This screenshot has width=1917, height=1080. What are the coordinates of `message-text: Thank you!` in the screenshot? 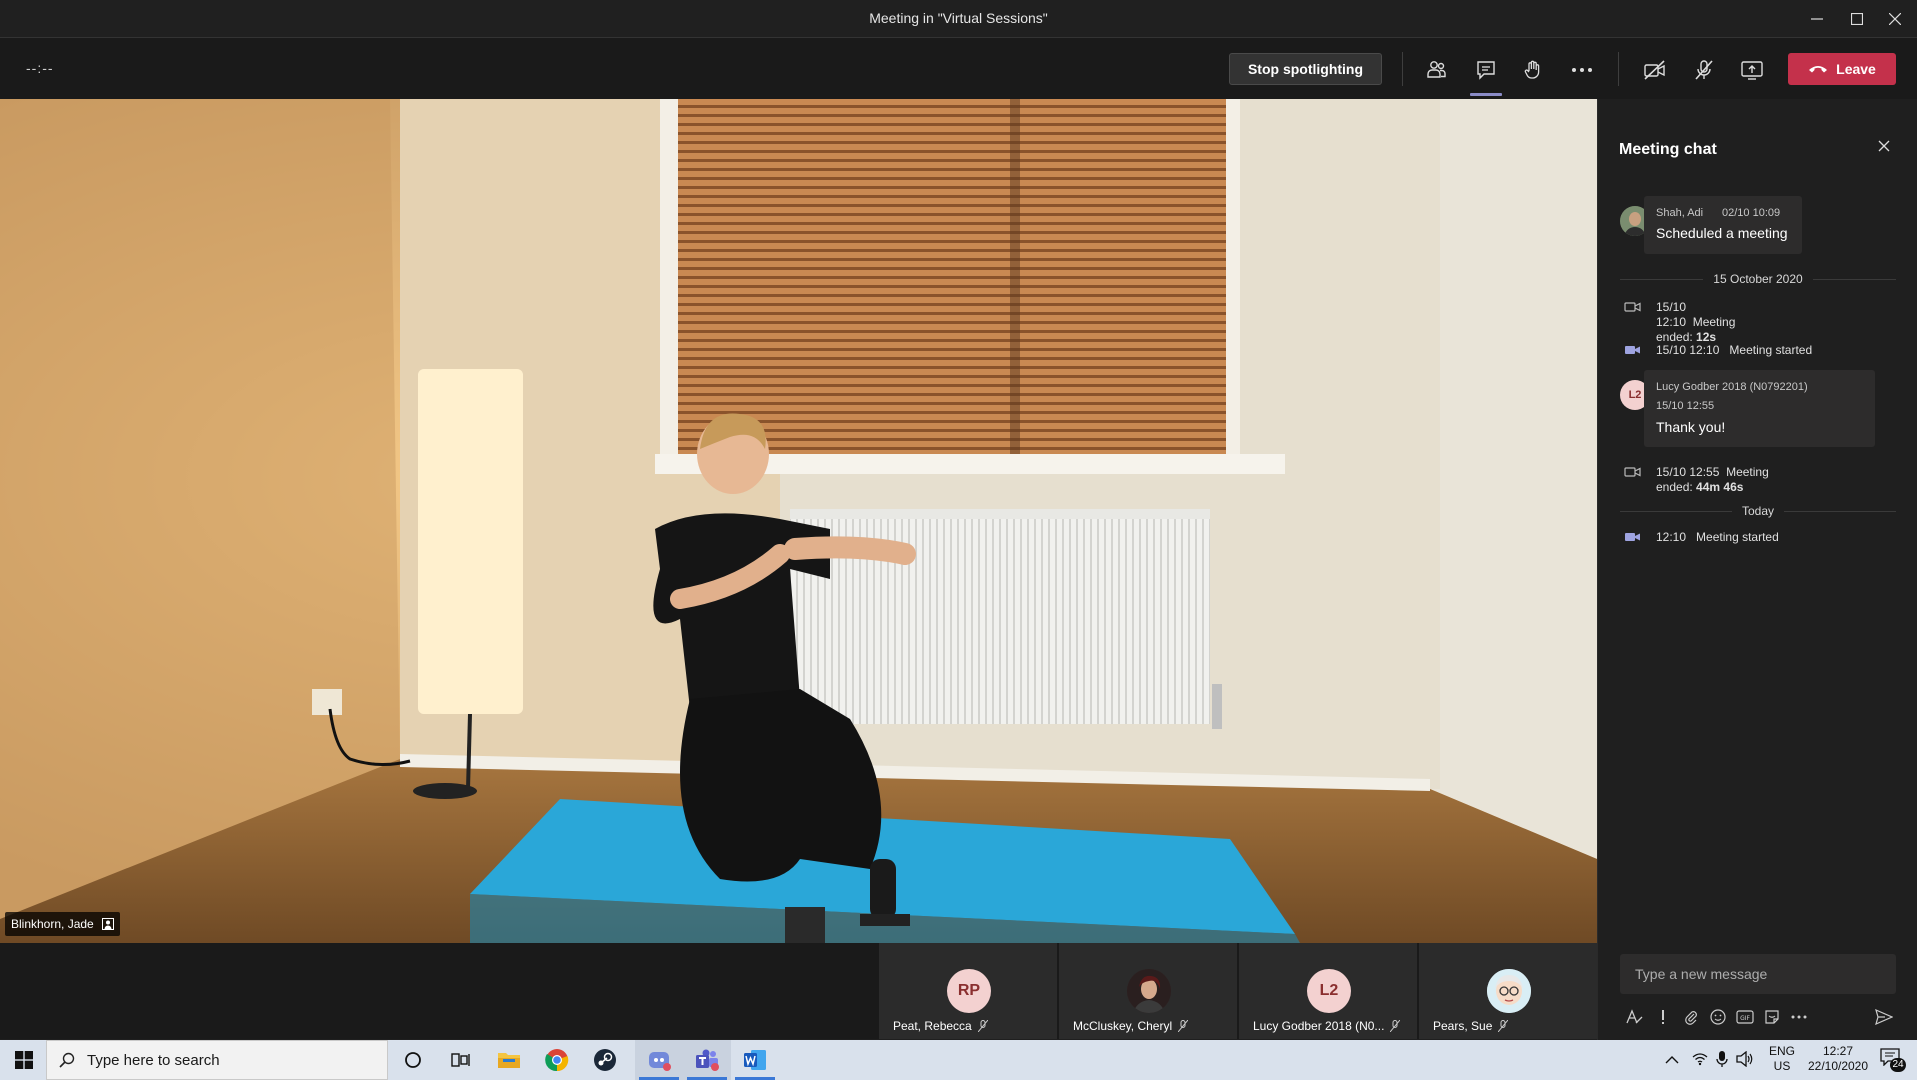 It's located at (1691, 427).